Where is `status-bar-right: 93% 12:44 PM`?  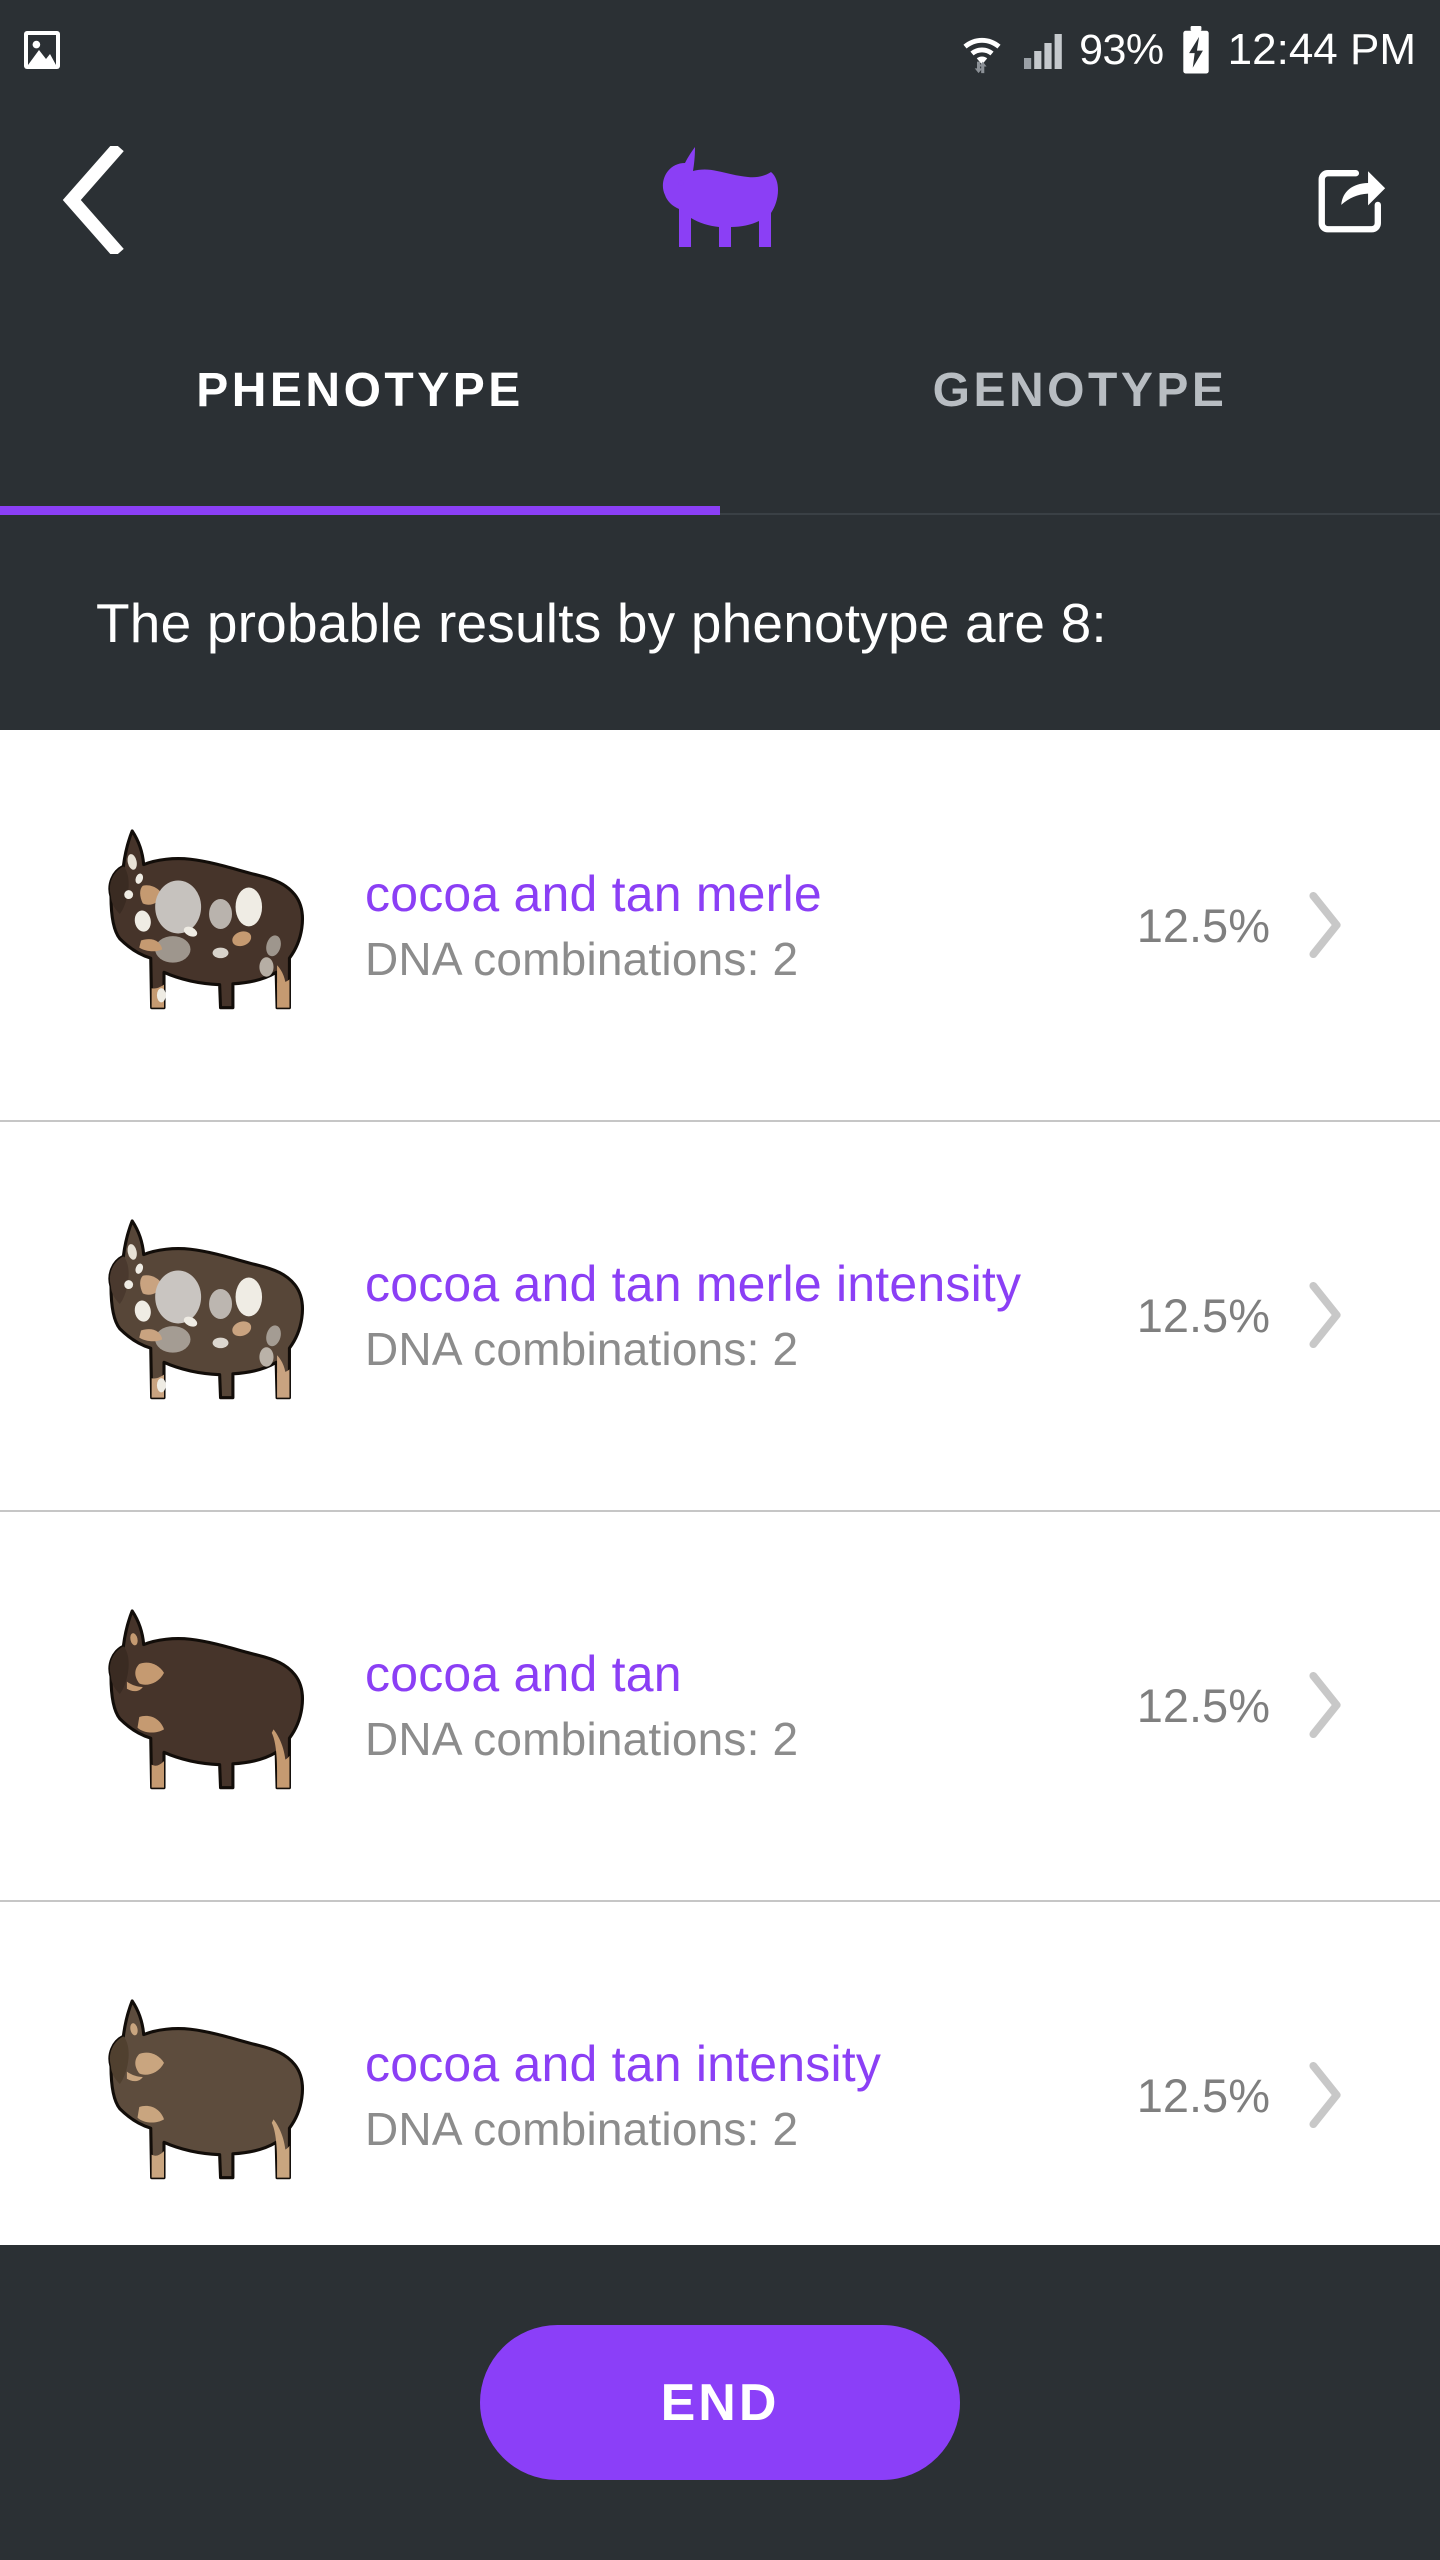 status-bar-right: 93% 12:44 PM is located at coordinates (1186, 50).